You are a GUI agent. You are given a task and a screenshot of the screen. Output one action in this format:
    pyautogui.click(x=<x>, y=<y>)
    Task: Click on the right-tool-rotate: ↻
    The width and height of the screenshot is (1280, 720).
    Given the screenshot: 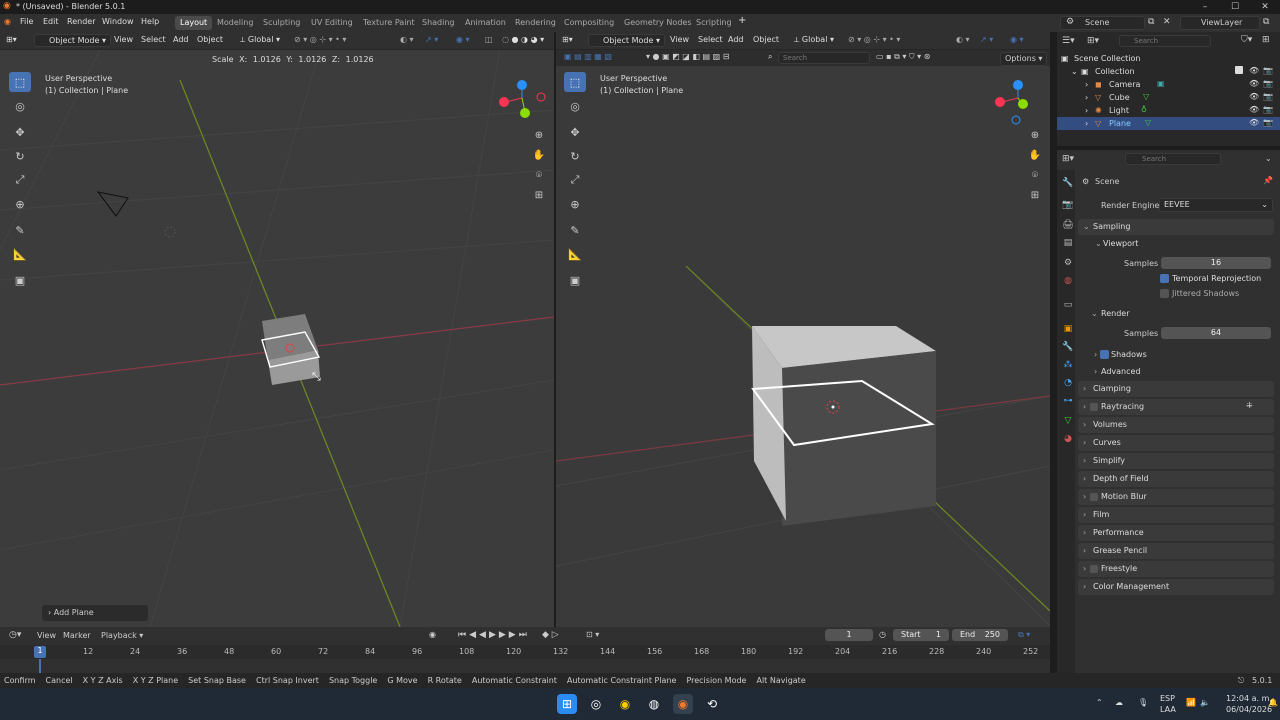 What is the action you would take?
    pyautogui.click(x=575, y=156)
    